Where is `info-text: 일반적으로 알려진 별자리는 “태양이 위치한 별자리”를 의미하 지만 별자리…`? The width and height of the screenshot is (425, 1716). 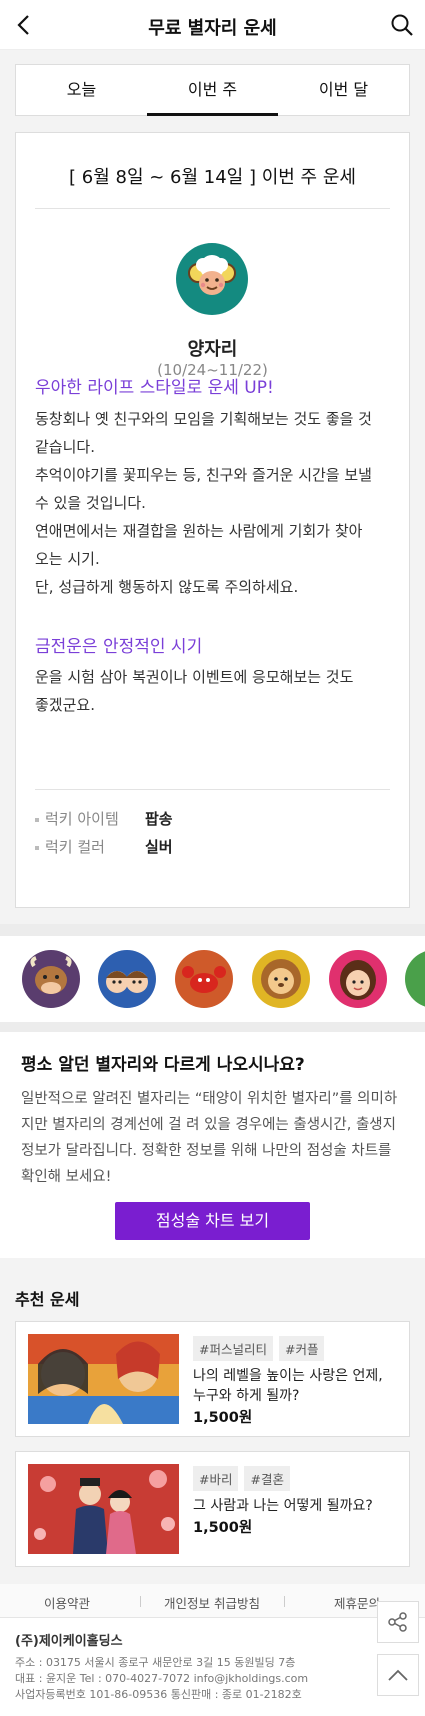
info-text: 일반적으로 알려진 별자리는 “태양이 위치한 별자리”를 의미하 지만 별자리… is located at coordinates (213, 1138).